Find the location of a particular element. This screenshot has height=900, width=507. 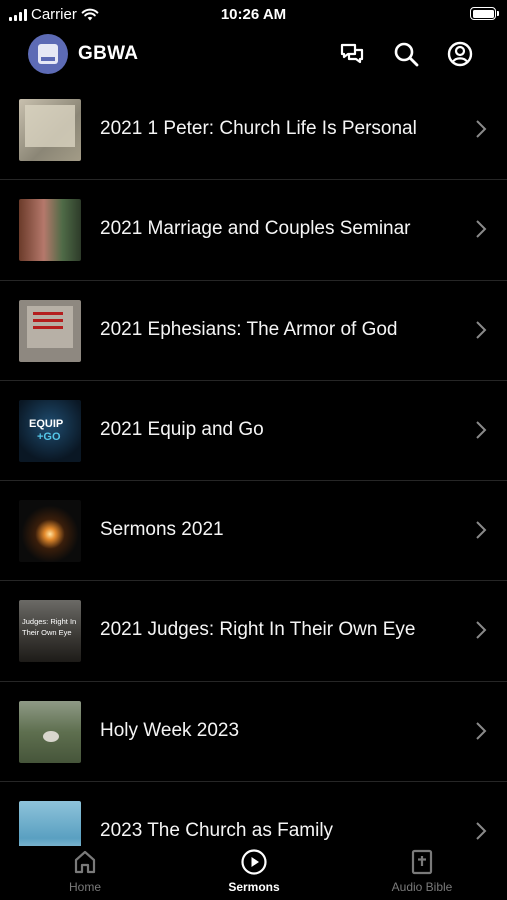

list-item: 2021 Marriage and Couples Seminar is located at coordinates (253, 230).